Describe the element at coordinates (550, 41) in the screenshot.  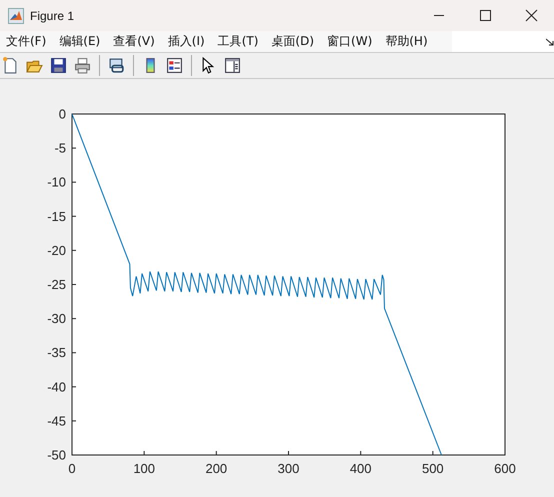
I see `dock-arrow-icon` at that location.